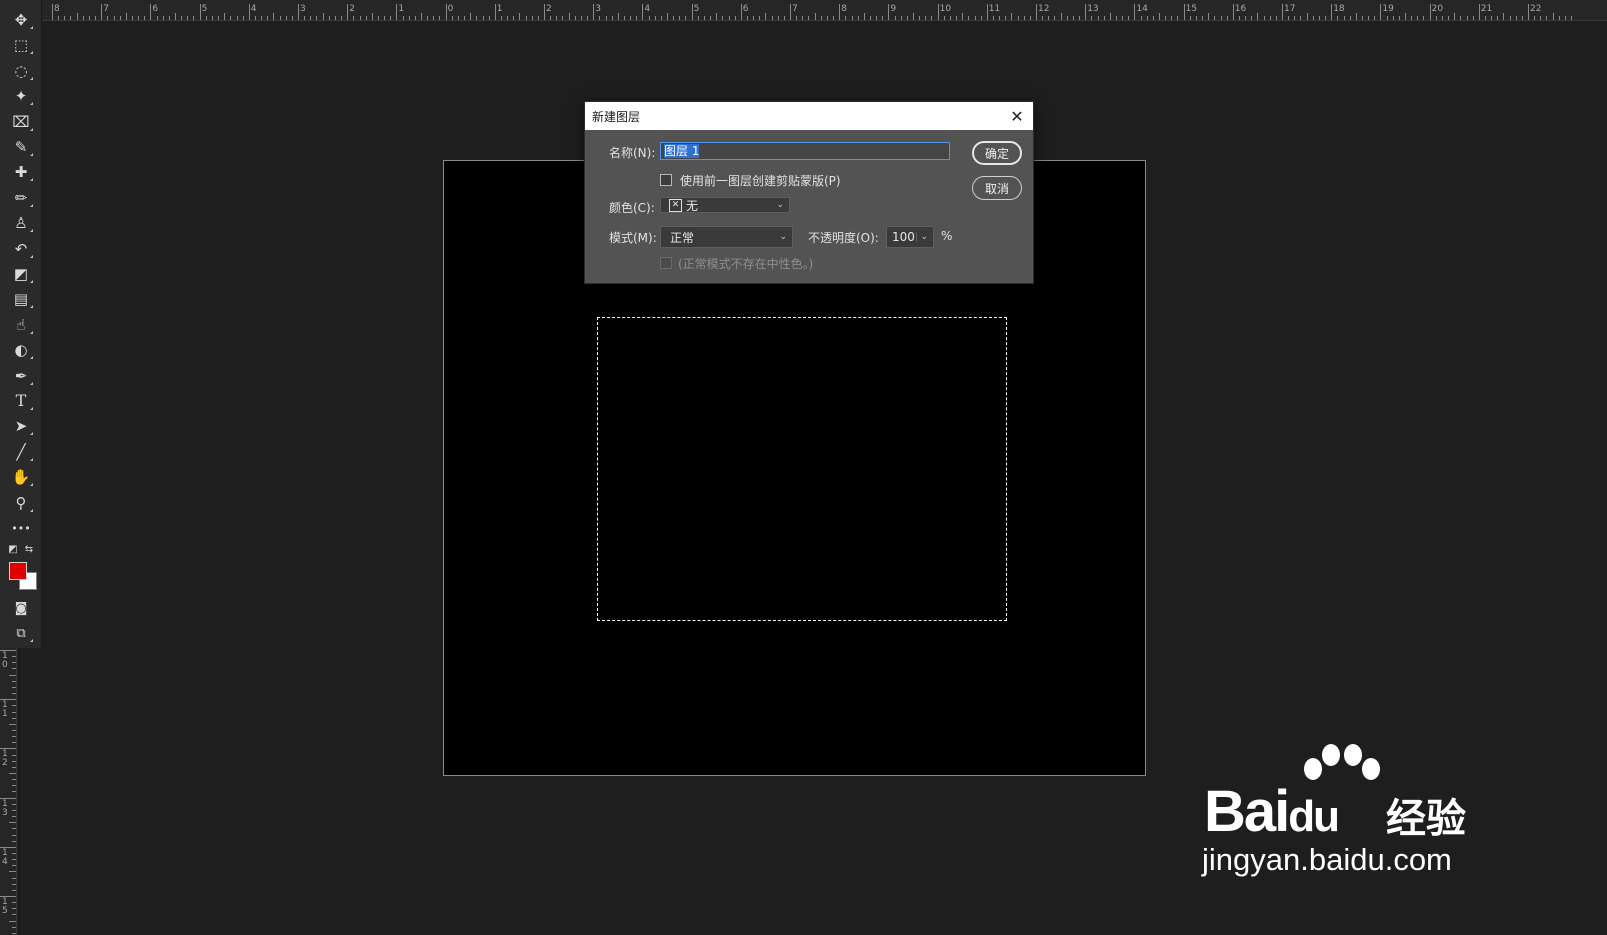 The image size is (1607, 935). I want to click on pen-tool-icon: ✒, so click(21, 376).